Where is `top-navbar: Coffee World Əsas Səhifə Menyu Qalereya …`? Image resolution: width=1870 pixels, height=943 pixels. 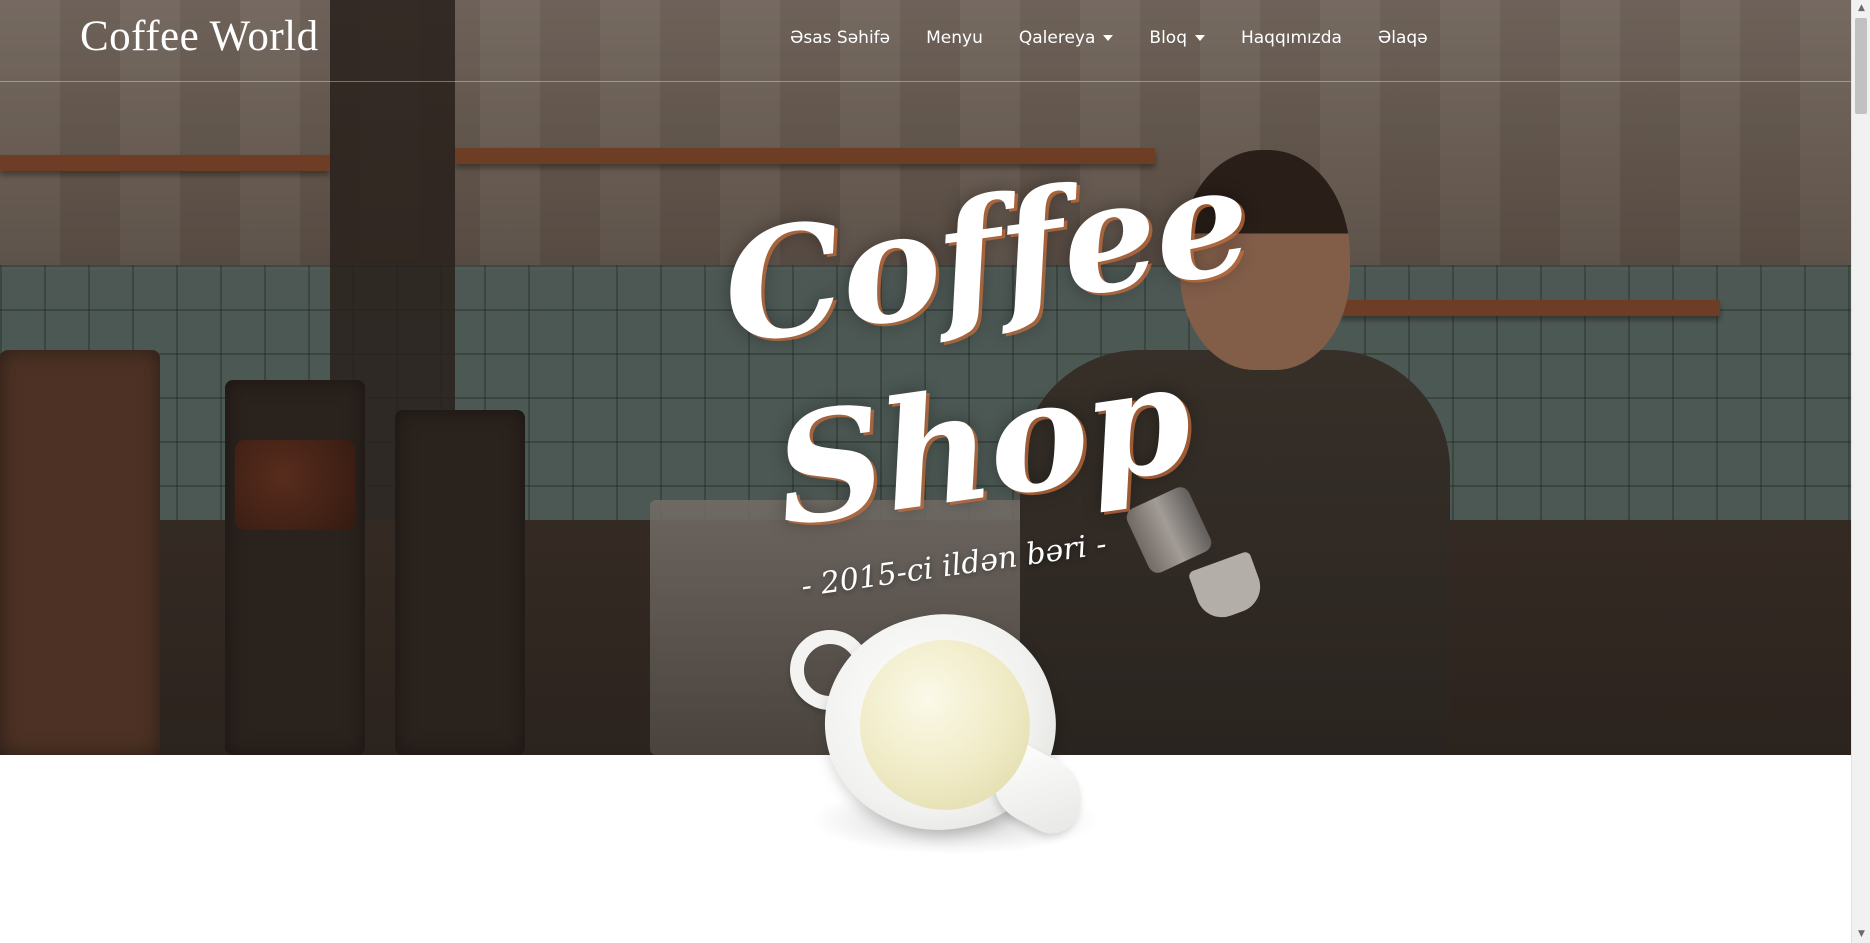 top-navbar: Coffee World Əsas Səhifə Menyu Qalereya … is located at coordinates (925, 41).